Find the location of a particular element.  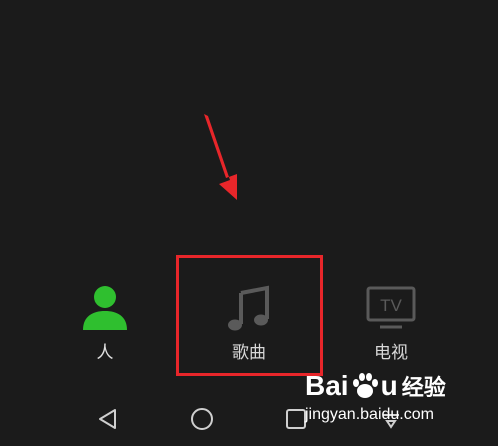

watermark-brand-left: Bai is located at coordinates (327, 385).